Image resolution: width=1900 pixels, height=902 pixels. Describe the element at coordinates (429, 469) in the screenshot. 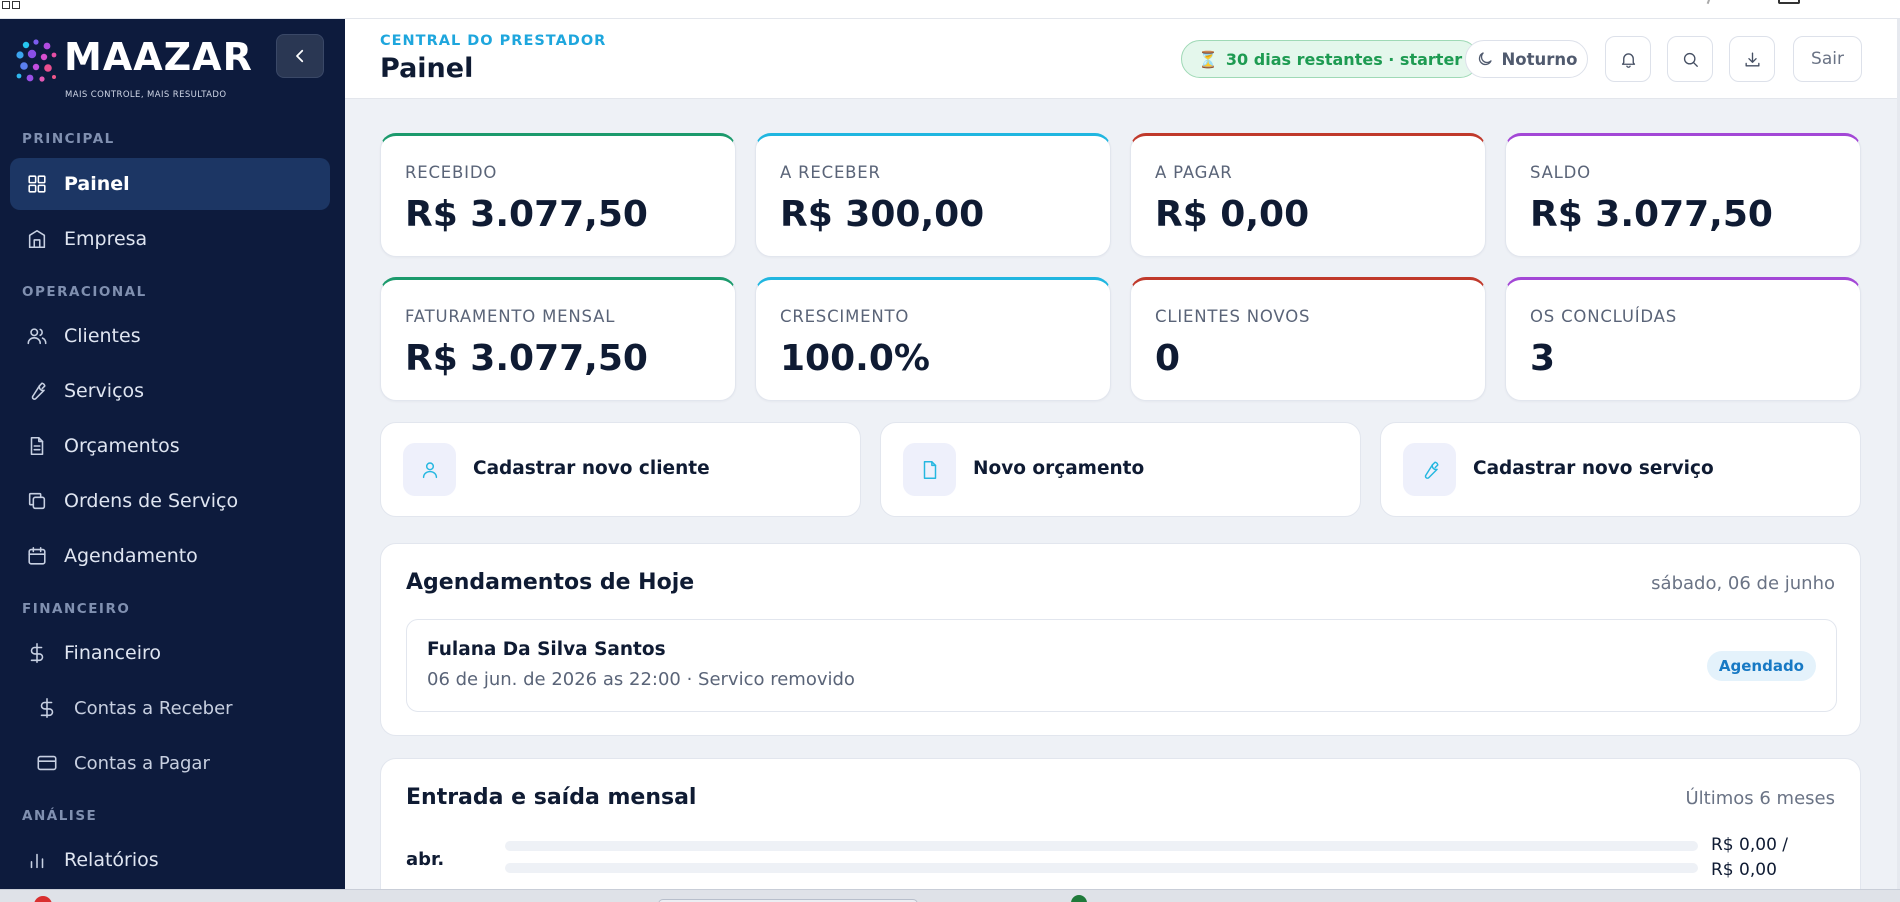

I see `user-icon` at that location.